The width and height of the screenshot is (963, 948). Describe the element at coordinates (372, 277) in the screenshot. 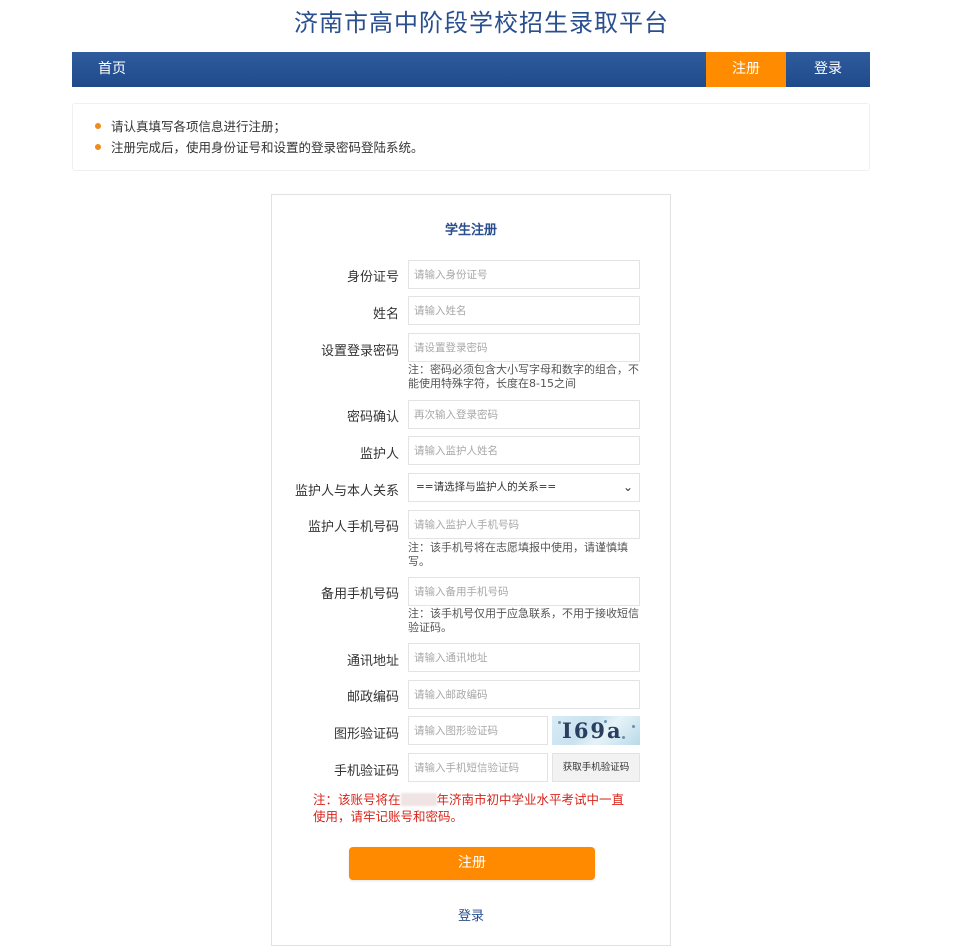

I see `id-card-label: 身份证号` at that location.